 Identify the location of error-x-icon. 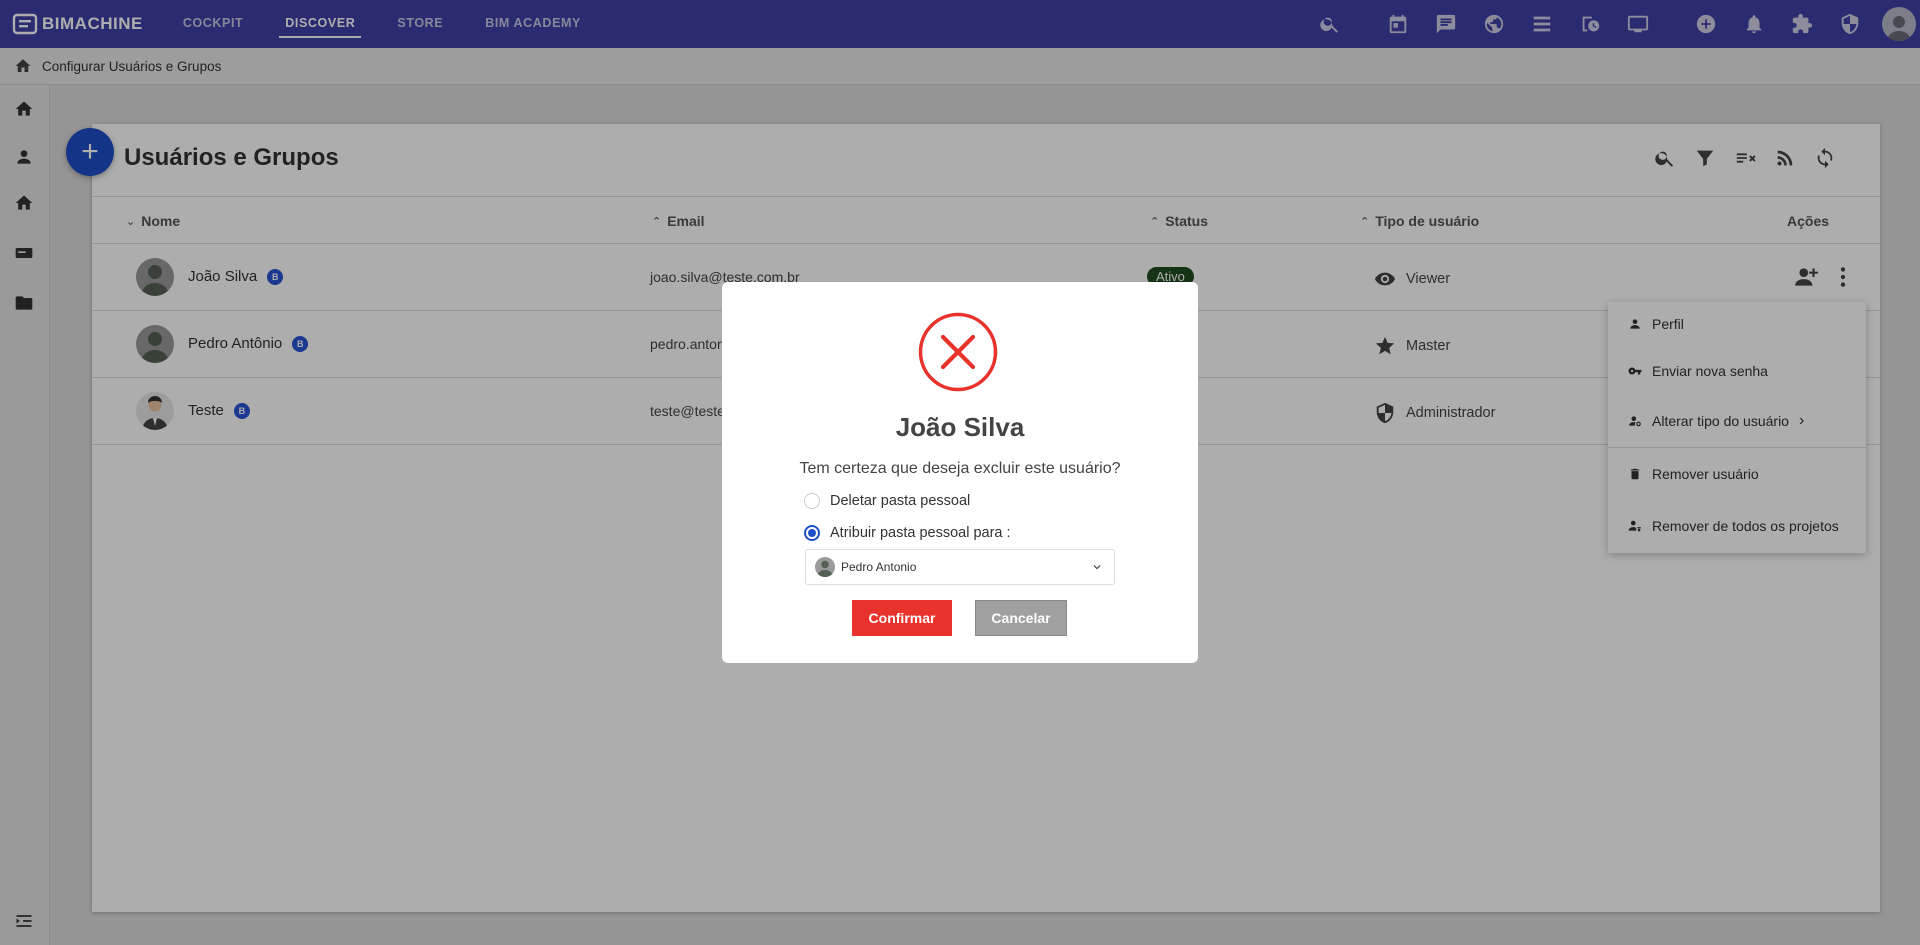
(958, 352).